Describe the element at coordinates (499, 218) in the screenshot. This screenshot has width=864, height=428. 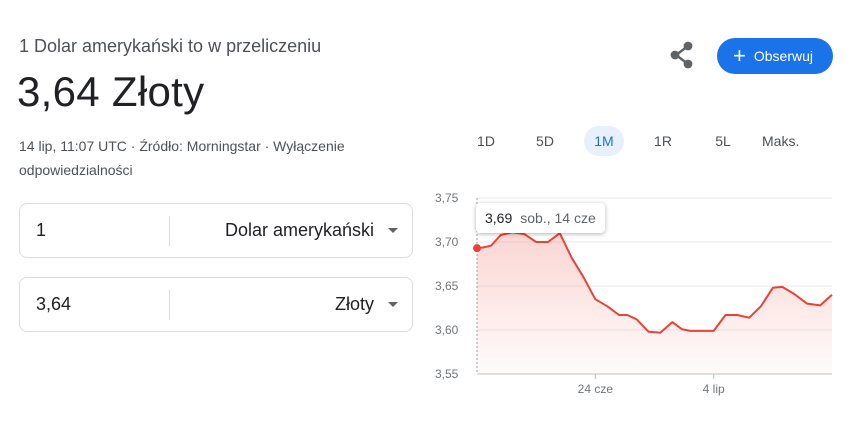
I see `tooltip-value: 3,69` at that location.